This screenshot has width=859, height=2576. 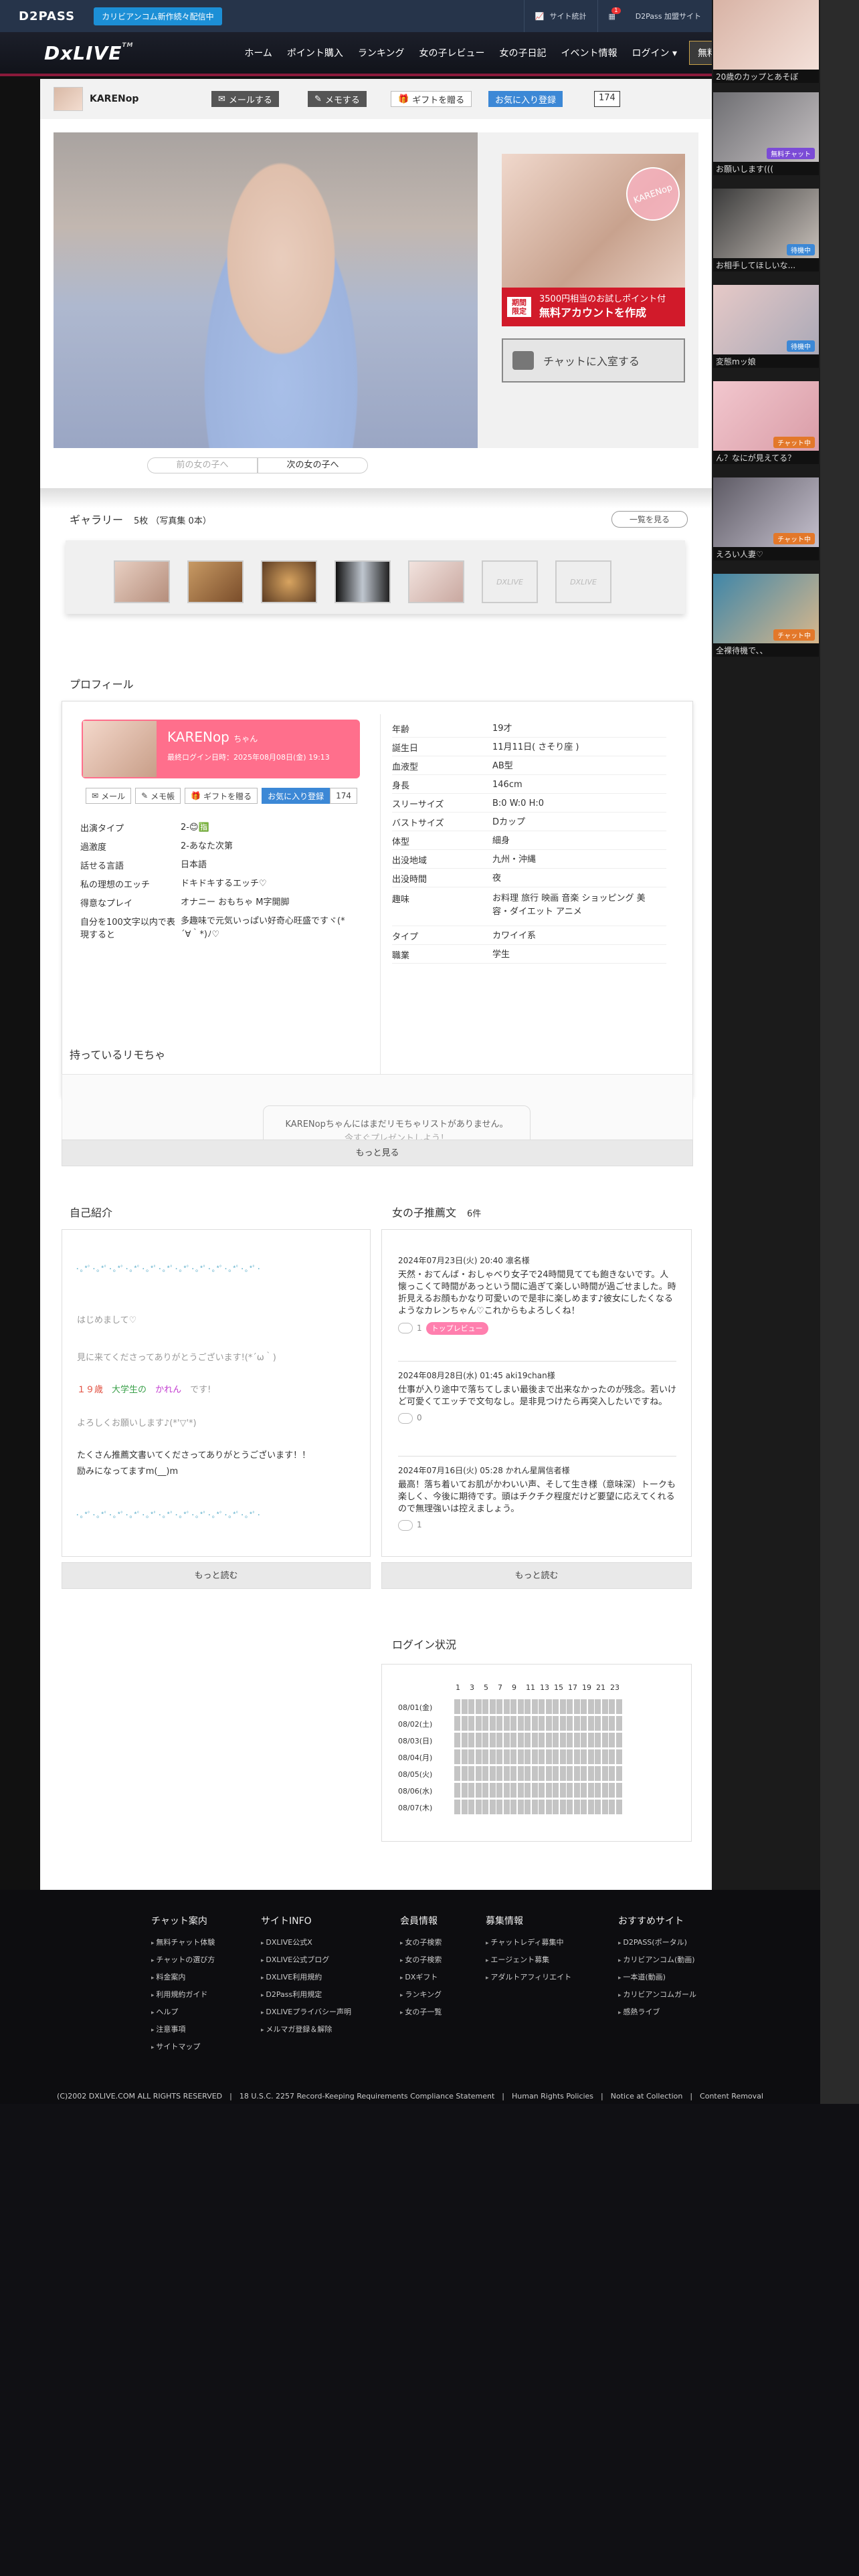 What do you see at coordinates (88, 53) in the screenshot?
I see `dxlive-logo: DxLIVETM` at bounding box center [88, 53].